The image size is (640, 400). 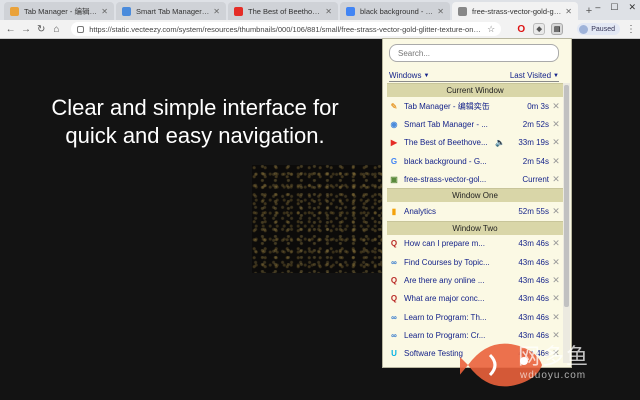 I want to click on tab-label: The Best of Beethoven - Y, so click(x=285, y=11).